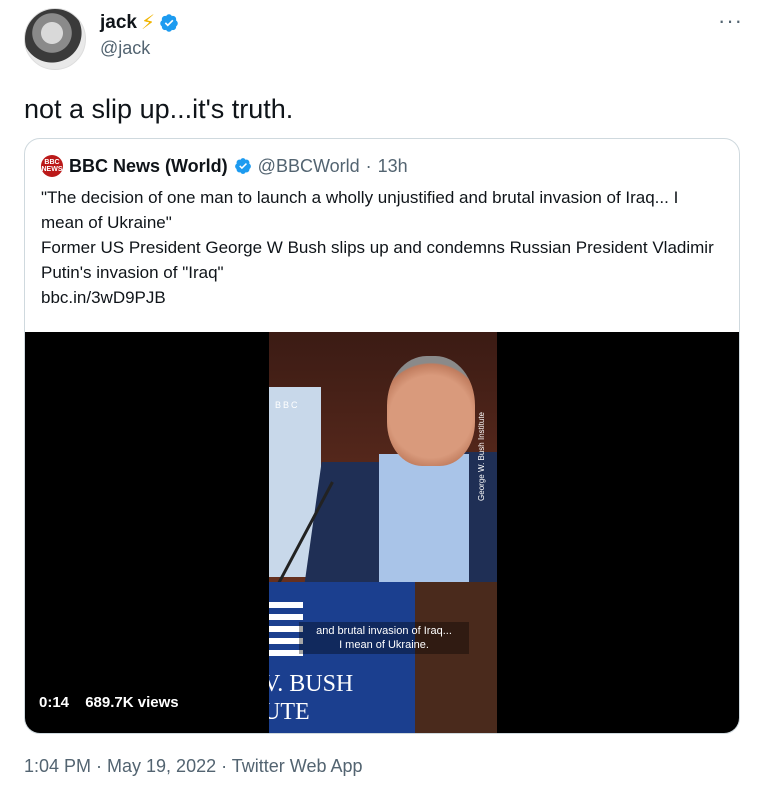 This screenshot has height=800, width=765. Describe the element at coordinates (193, 766) in the screenshot. I see `tweet-timestamp: 1:04 PM · May 19, 2022 · Twitter Web App` at that location.